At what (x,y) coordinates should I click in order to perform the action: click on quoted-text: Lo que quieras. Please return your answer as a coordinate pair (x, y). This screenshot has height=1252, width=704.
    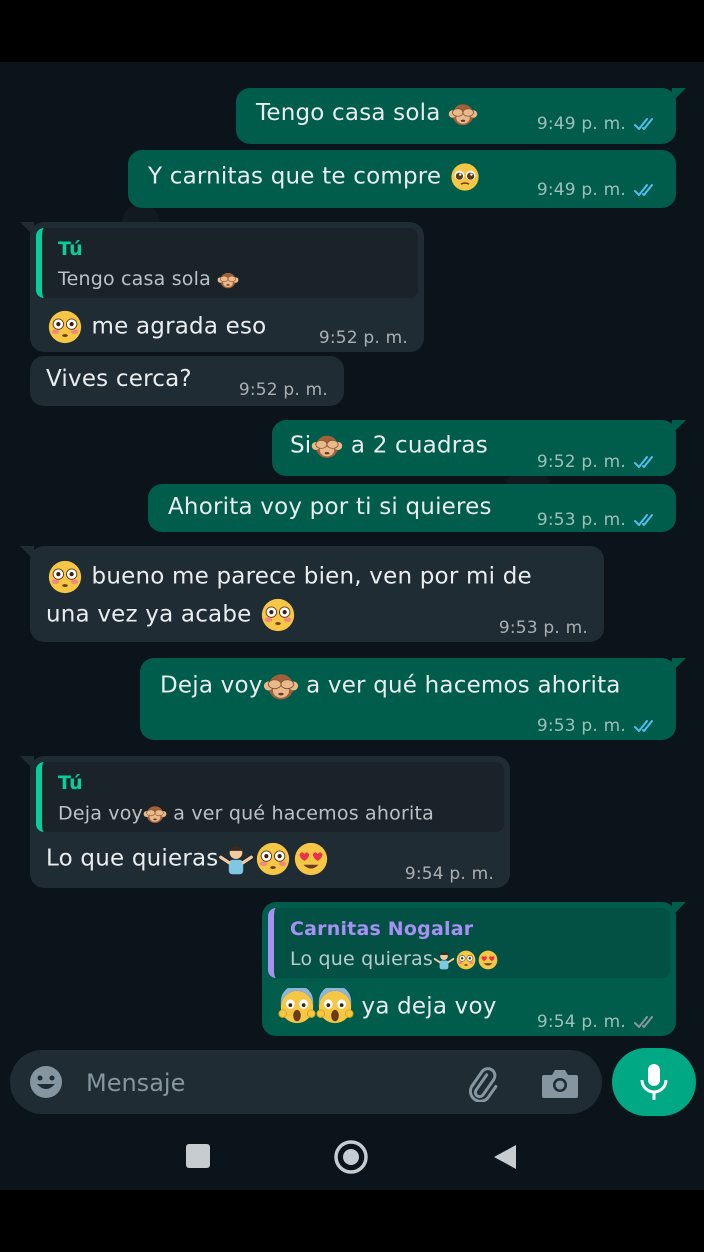
    Looking at the image, I should click on (361, 959).